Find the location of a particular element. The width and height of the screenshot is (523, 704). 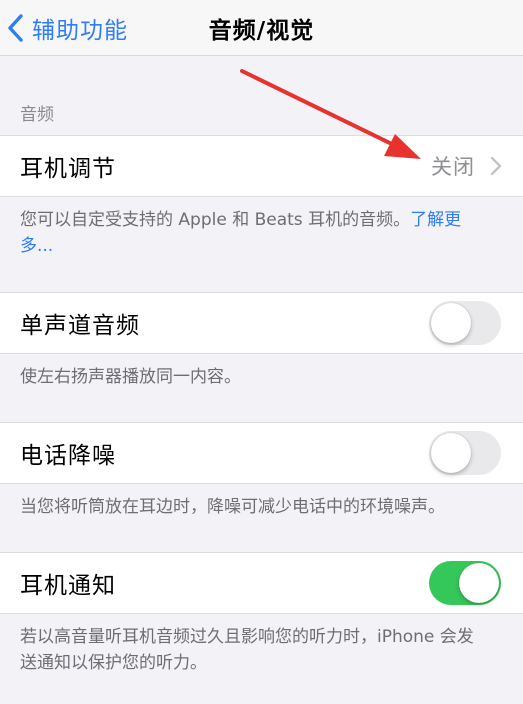

mono-audio-row: 单声道音频 is located at coordinates (261, 323).